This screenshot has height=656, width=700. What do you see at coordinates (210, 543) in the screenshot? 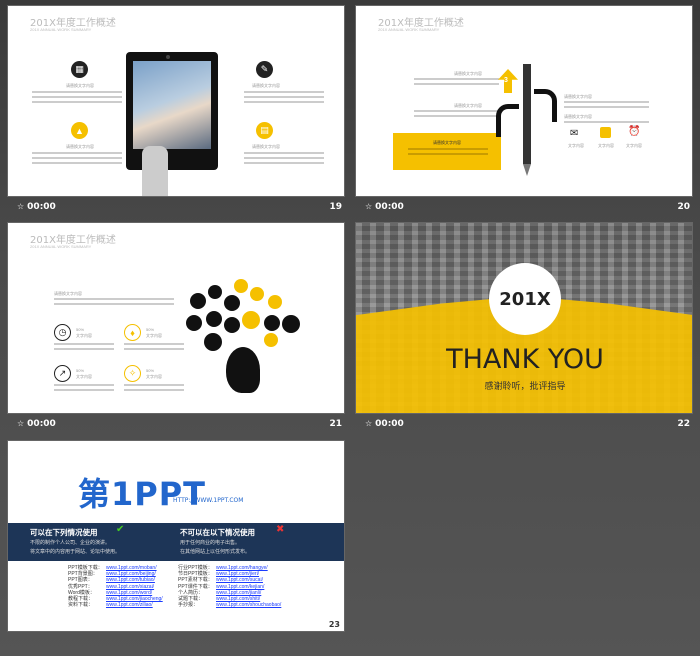
I see `cannot-use-line-1: 用于任何商业的电子出售。` at bounding box center [210, 543].